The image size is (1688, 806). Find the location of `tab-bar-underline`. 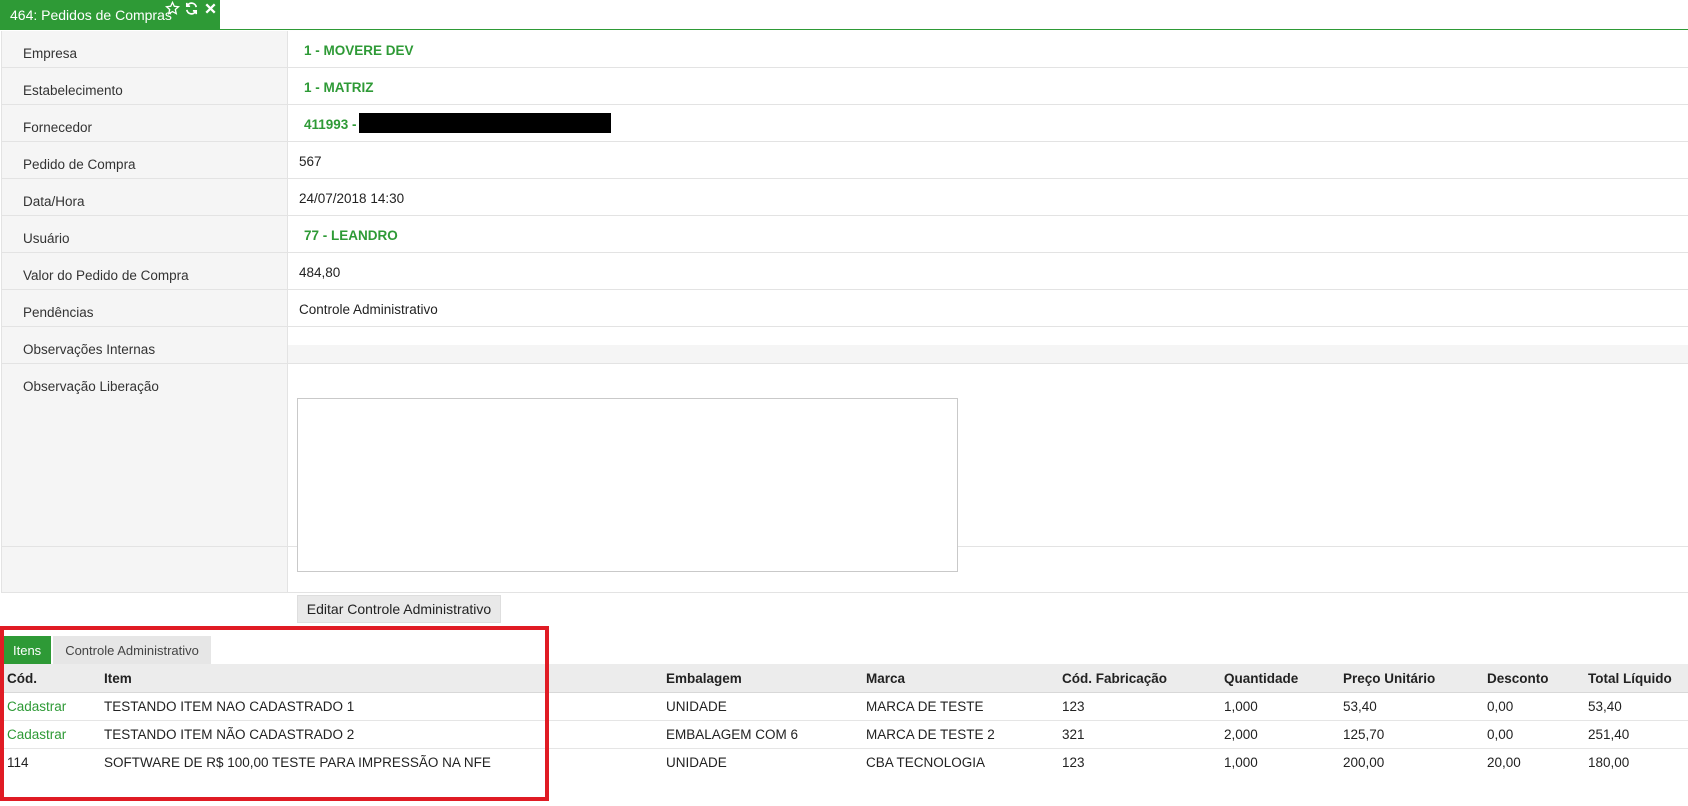

tab-bar-underline is located at coordinates (844, 29).